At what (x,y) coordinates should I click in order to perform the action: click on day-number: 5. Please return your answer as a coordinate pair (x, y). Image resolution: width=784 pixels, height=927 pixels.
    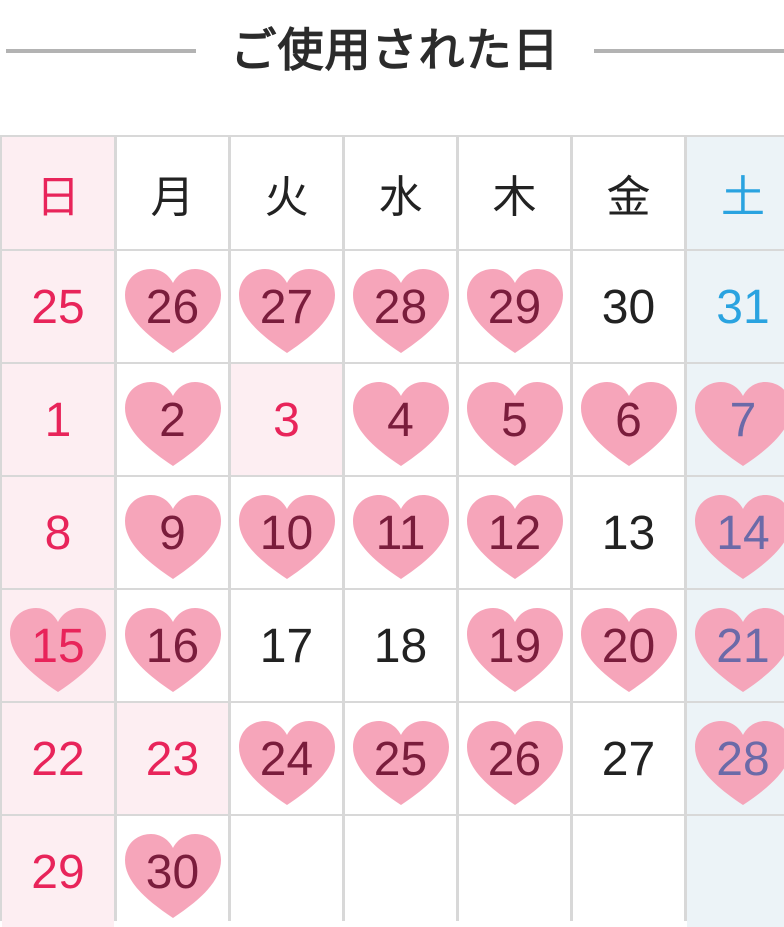
    Looking at the image, I should click on (514, 420).